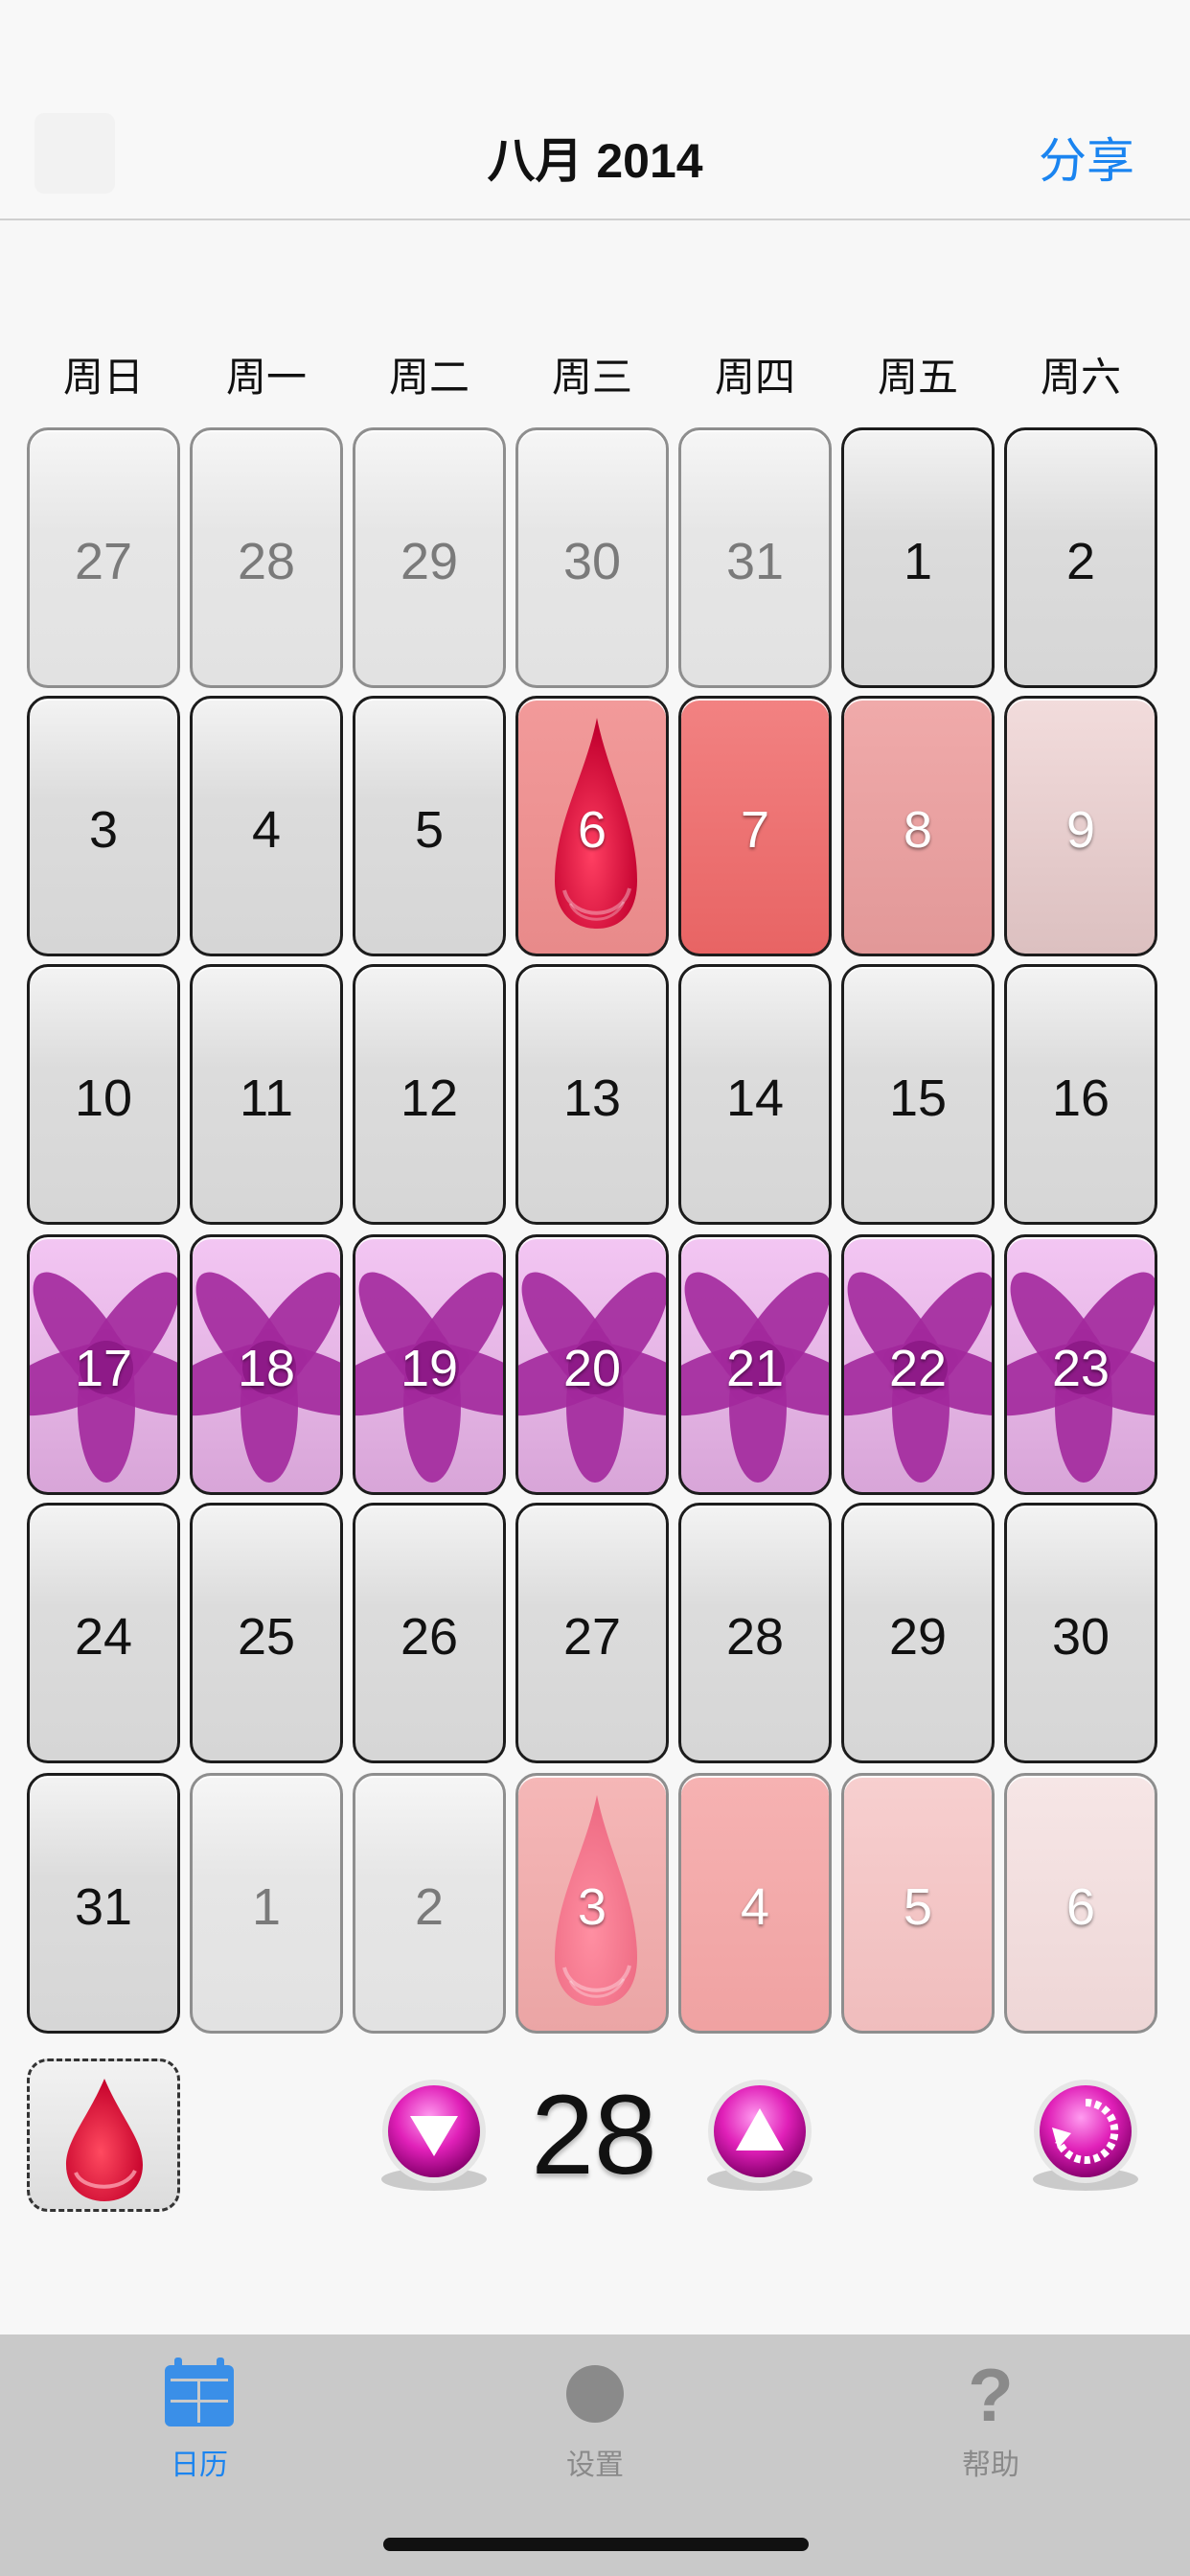 The image size is (1190, 2576). I want to click on calendar-day-cell: 17, so click(103, 1364).